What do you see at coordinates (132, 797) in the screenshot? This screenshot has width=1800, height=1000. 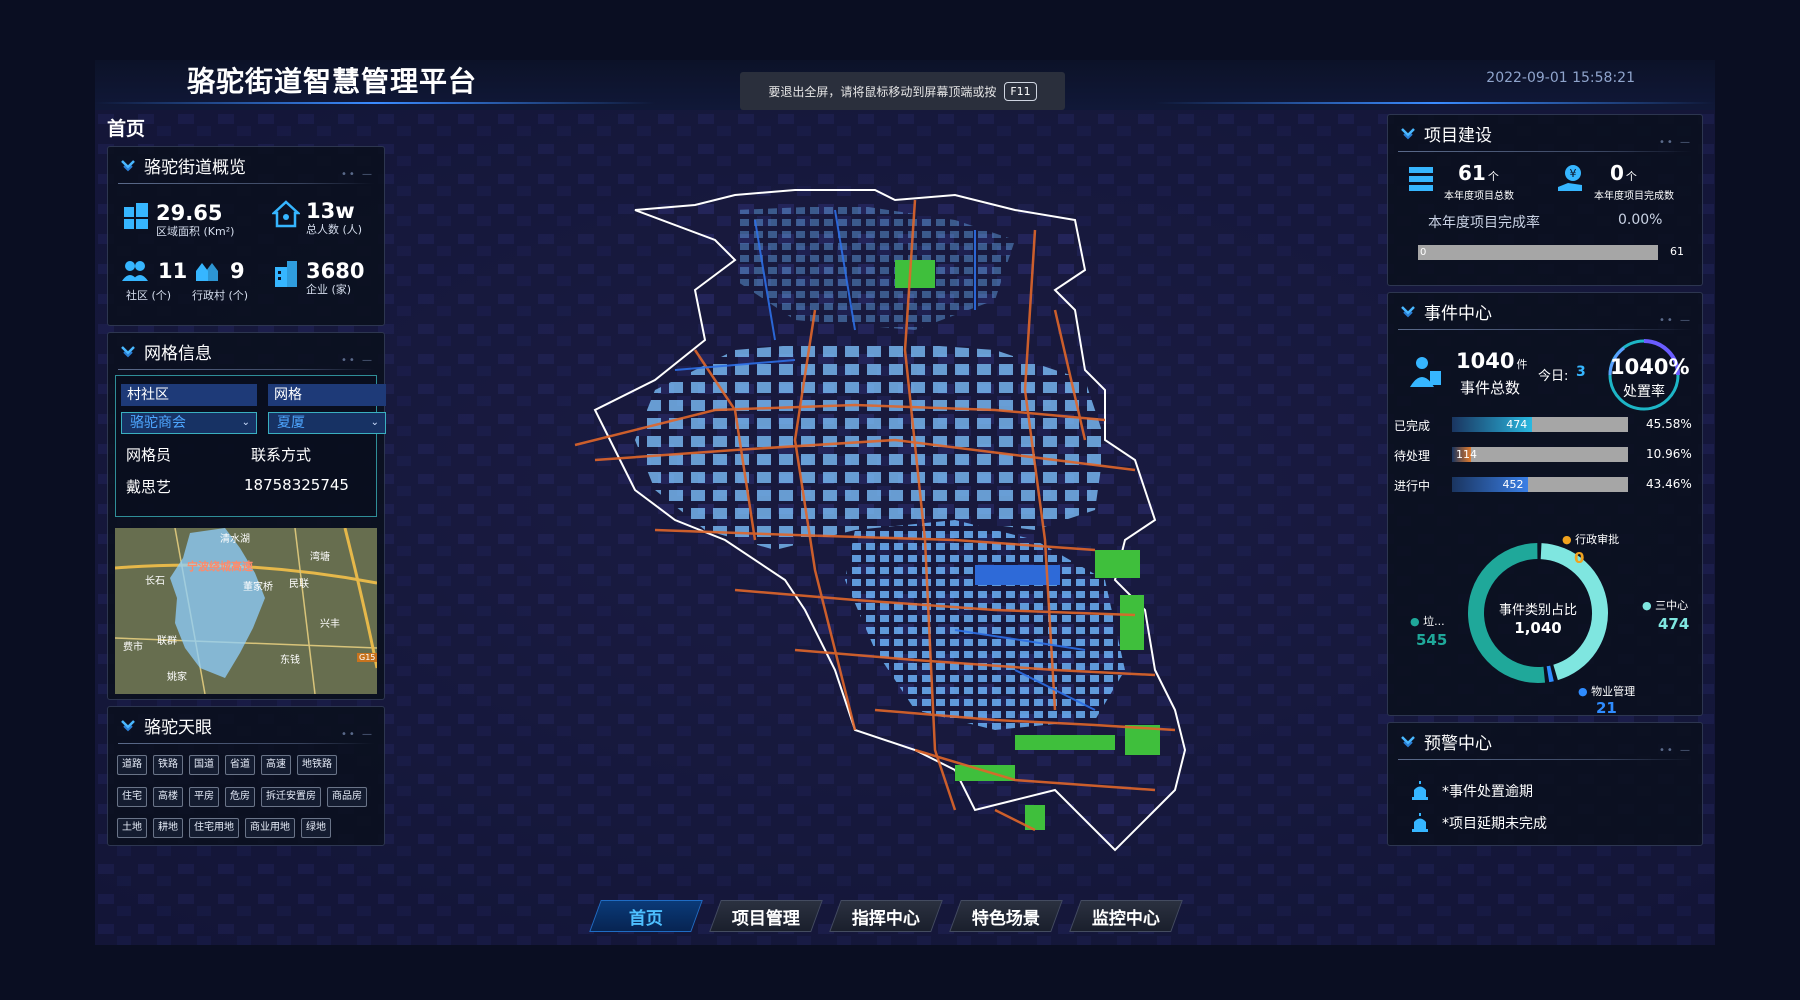 I see `filter-tag: 住宅` at bounding box center [132, 797].